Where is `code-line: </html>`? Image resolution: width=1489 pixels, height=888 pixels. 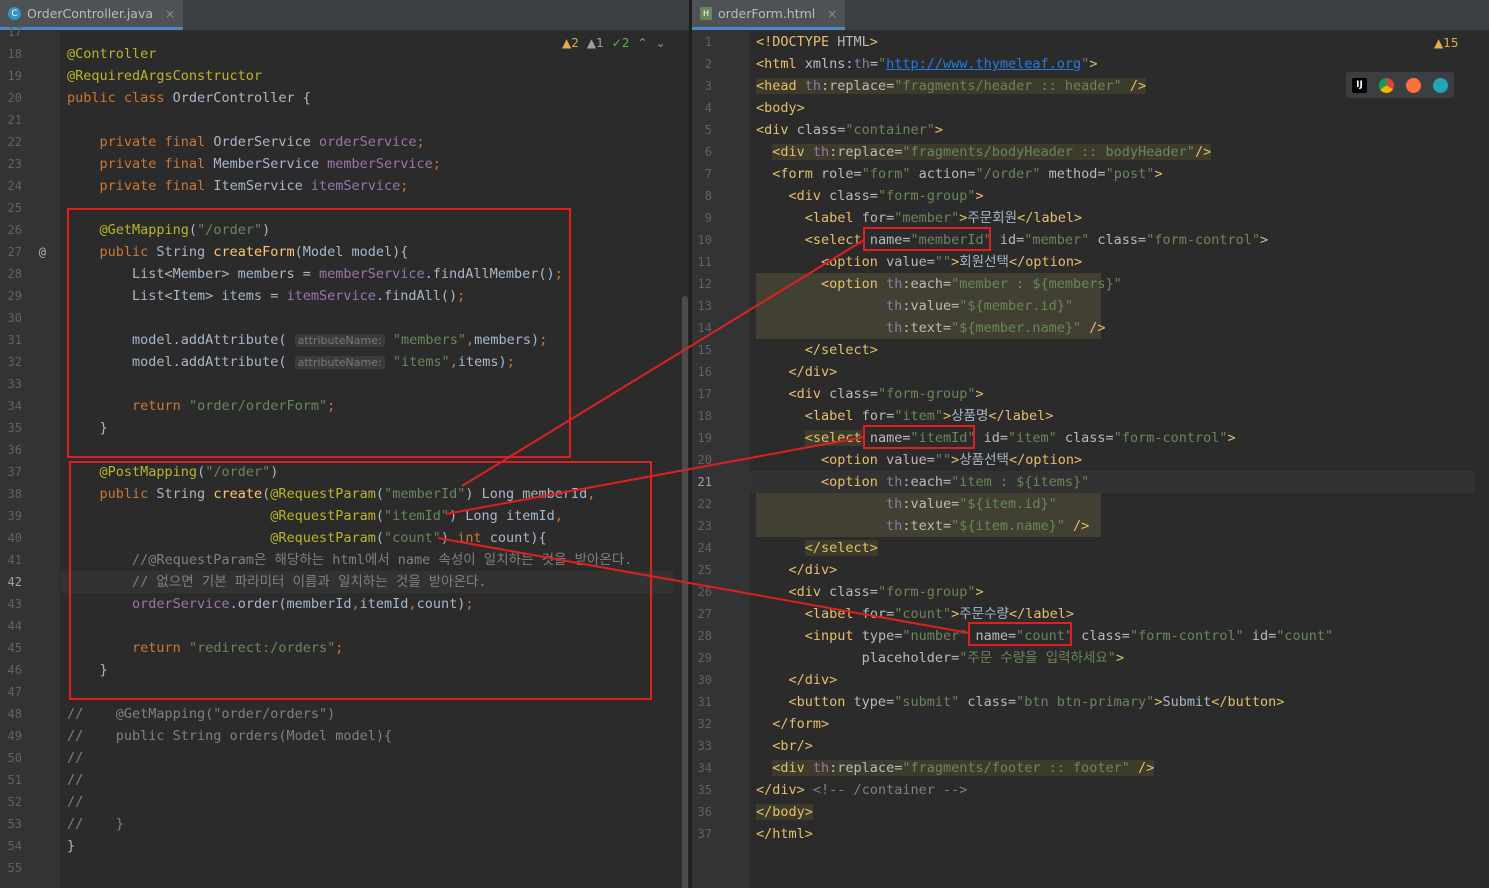 code-line: </html> is located at coordinates (784, 834).